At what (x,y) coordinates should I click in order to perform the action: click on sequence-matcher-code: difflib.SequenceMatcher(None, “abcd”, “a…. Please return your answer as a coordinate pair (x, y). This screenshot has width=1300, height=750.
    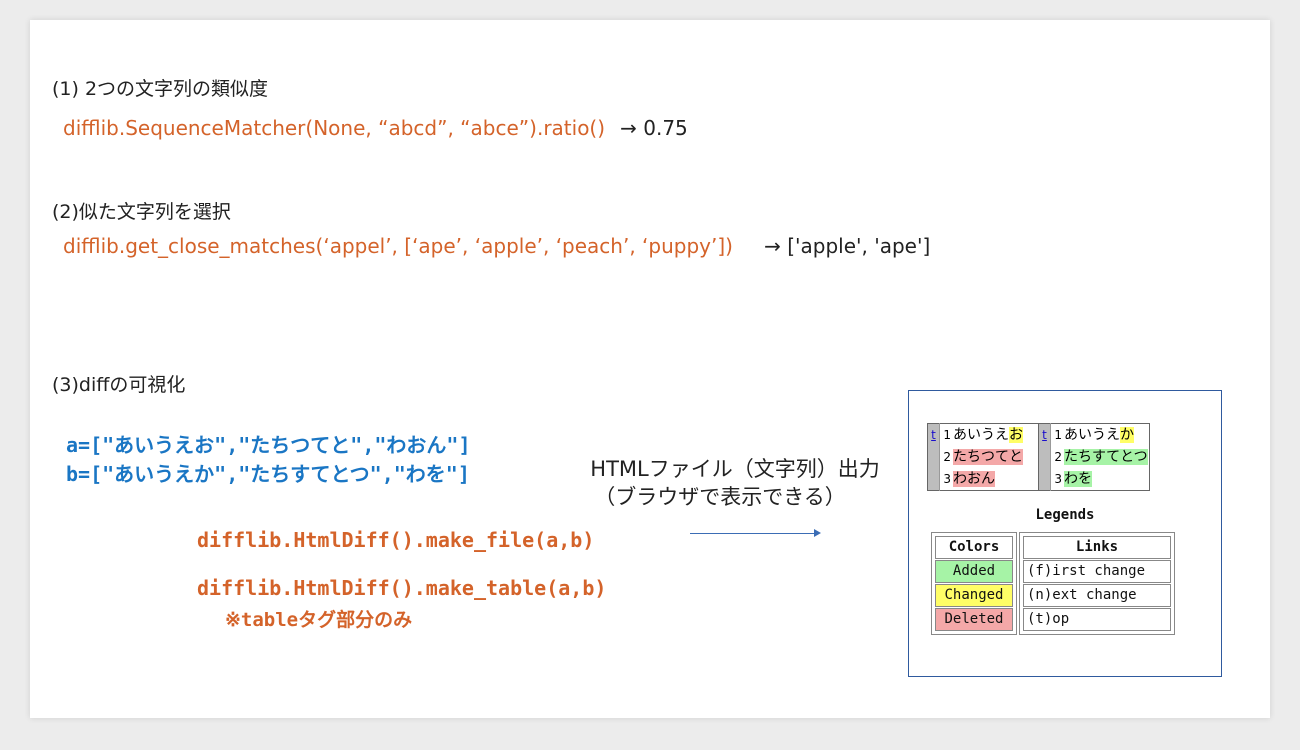
    Looking at the image, I should click on (334, 128).